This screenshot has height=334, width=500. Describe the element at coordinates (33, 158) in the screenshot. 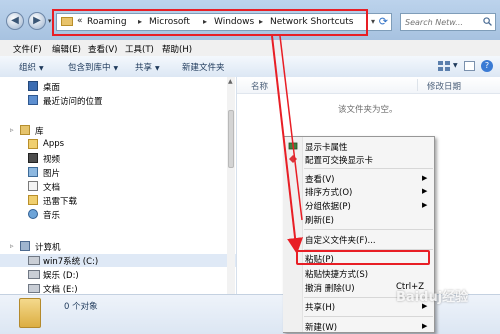

I see `videos-icon` at that location.